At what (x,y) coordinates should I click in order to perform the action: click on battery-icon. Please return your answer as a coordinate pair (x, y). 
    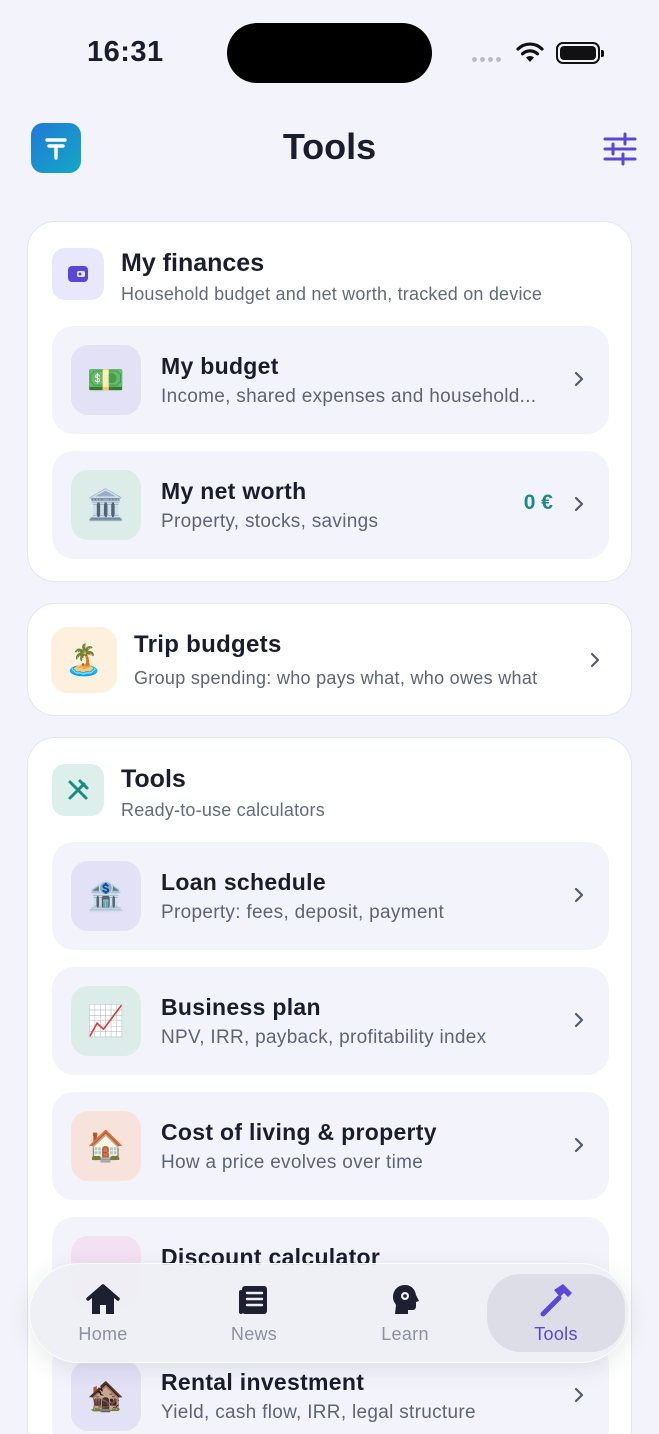
    Looking at the image, I should click on (580, 53).